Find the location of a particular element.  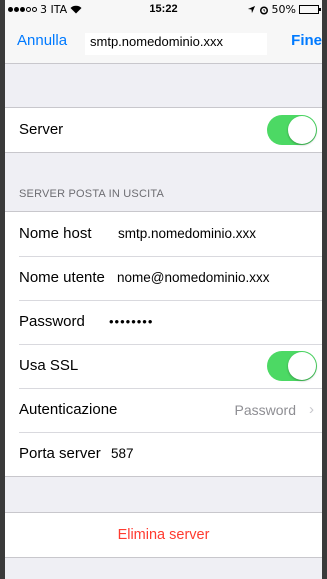

server-label: Server is located at coordinates (41, 129).